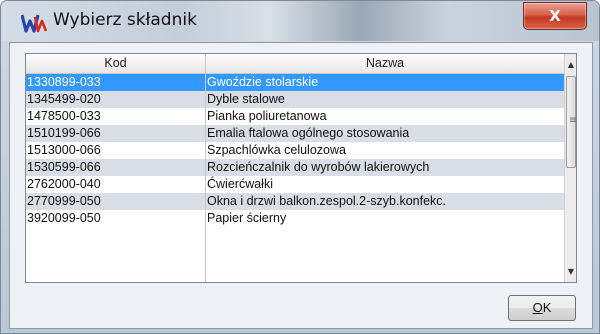 This screenshot has height=334, width=600. I want to click on table-row: 1478500-033 Pianka poliuretanowa, so click(295, 116).